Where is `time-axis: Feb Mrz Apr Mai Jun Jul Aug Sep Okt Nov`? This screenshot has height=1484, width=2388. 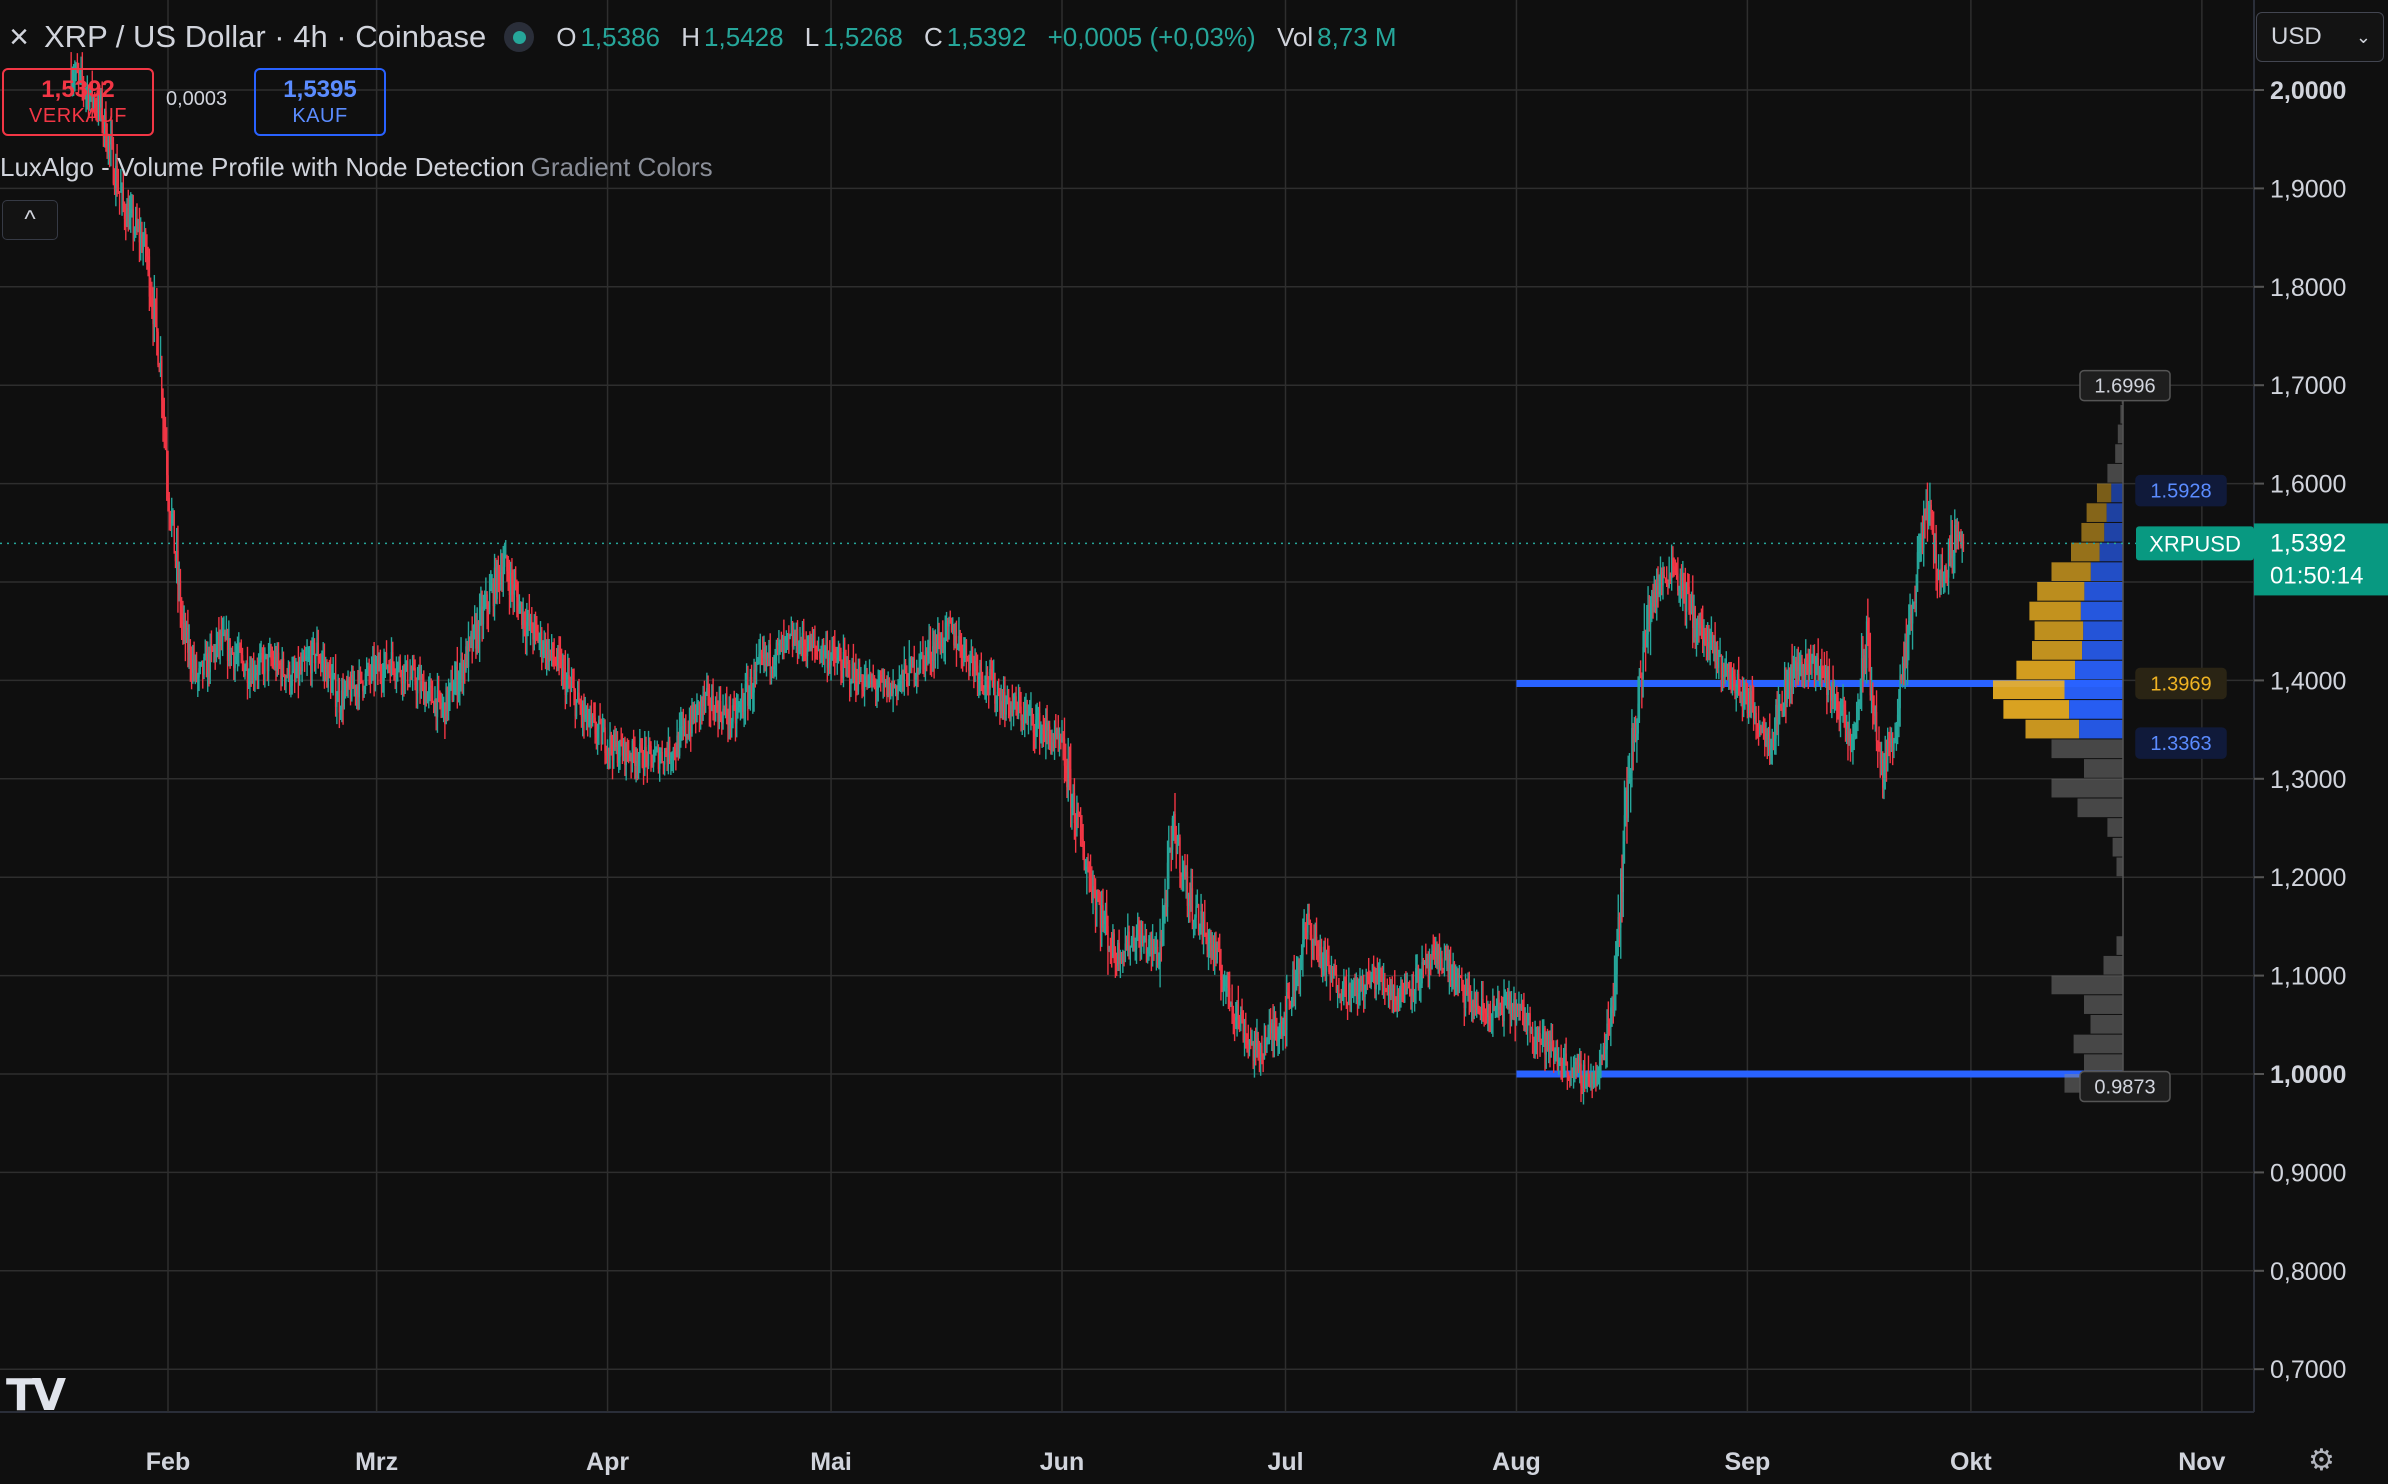 time-axis: Feb Mrz Apr Mai Jun Jul Aug Sep Okt Nov is located at coordinates (1186, 1462).